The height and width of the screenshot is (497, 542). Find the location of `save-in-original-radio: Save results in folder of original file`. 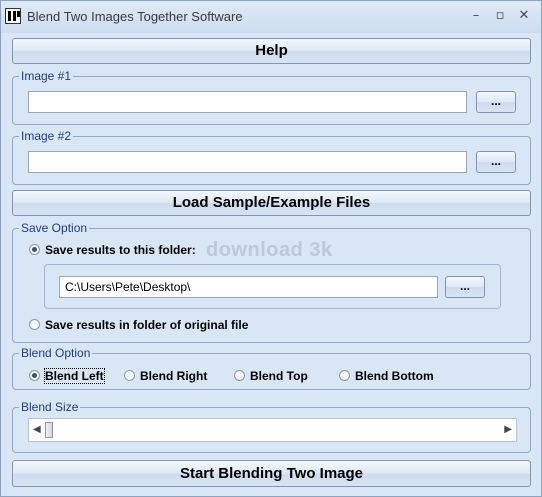

save-in-original-radio: Save results in folder of original file is located at coordinates (138, 326).